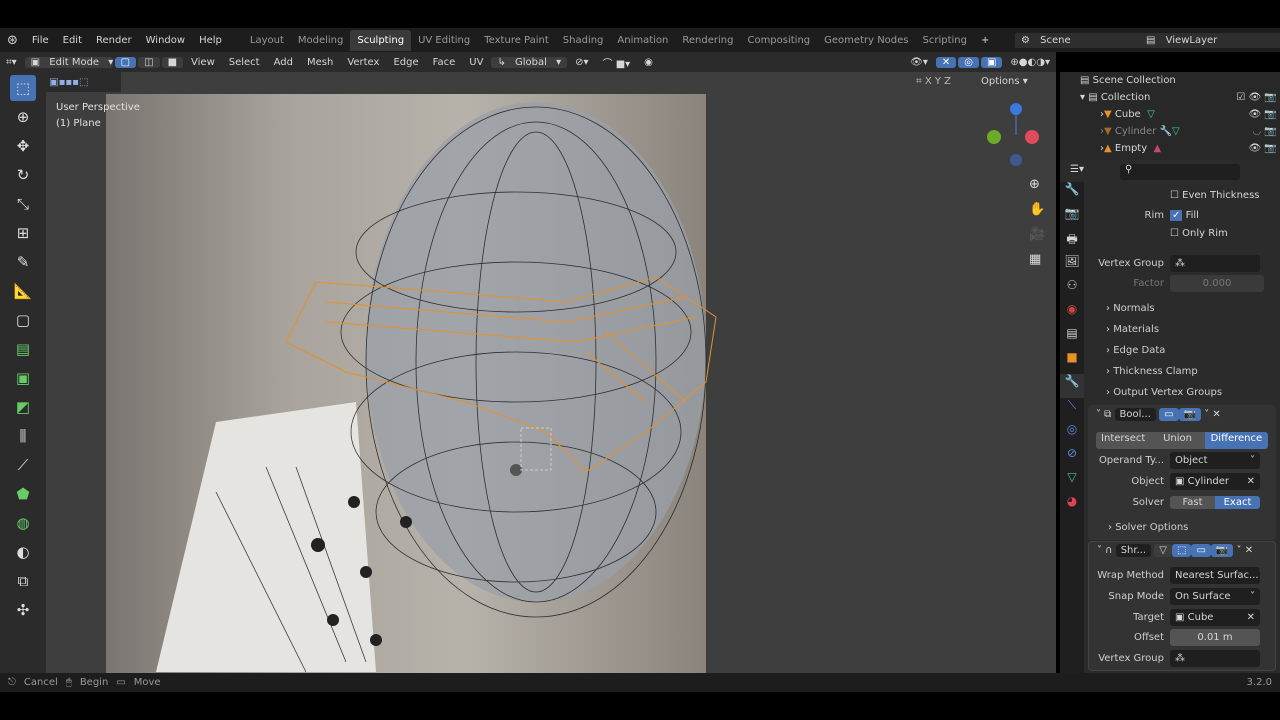 The image size is (1280, 720). Describe the element at coordinates (11, 62) in the screenshot. I see `editor-type-icon: ⌗▾` at that location.